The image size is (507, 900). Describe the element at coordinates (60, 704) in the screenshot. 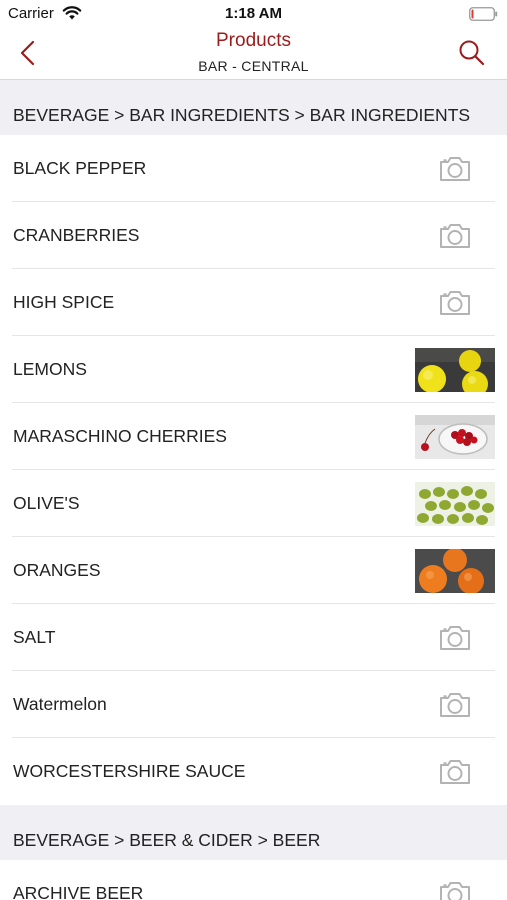

I see `product-name: Watermelon` at that location.